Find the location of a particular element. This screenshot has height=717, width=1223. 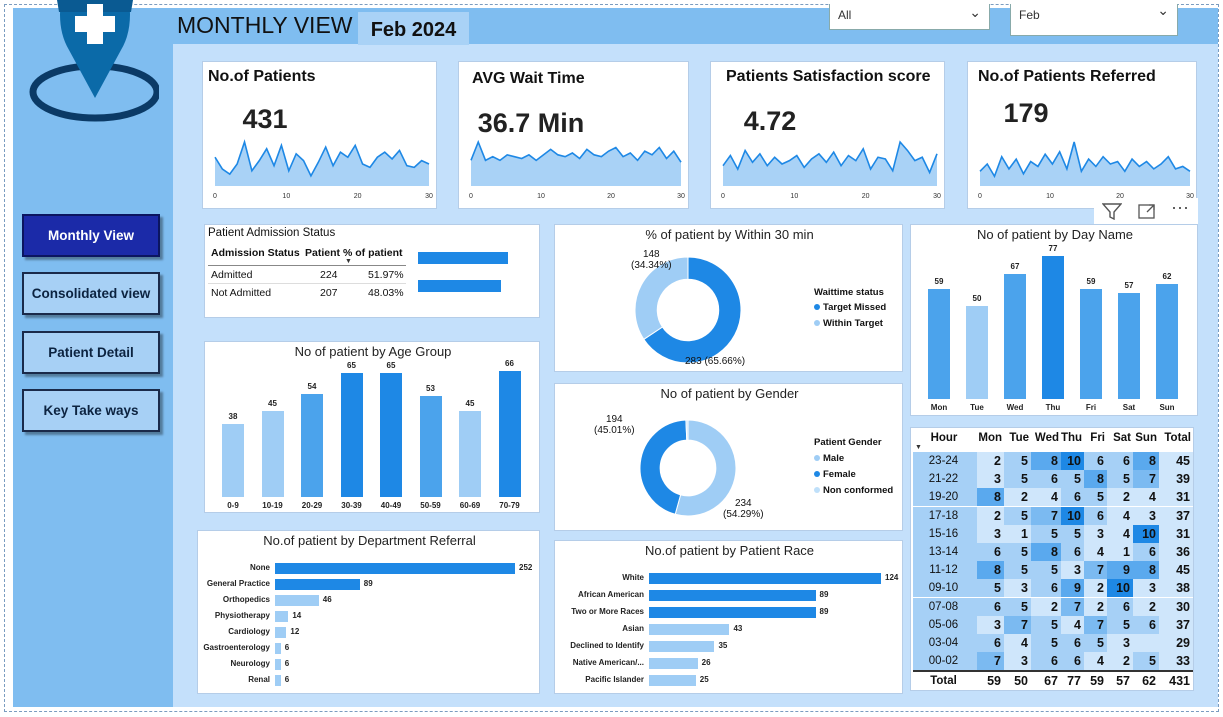

bar-value-label: 14 is located at coordinates (297, 615).